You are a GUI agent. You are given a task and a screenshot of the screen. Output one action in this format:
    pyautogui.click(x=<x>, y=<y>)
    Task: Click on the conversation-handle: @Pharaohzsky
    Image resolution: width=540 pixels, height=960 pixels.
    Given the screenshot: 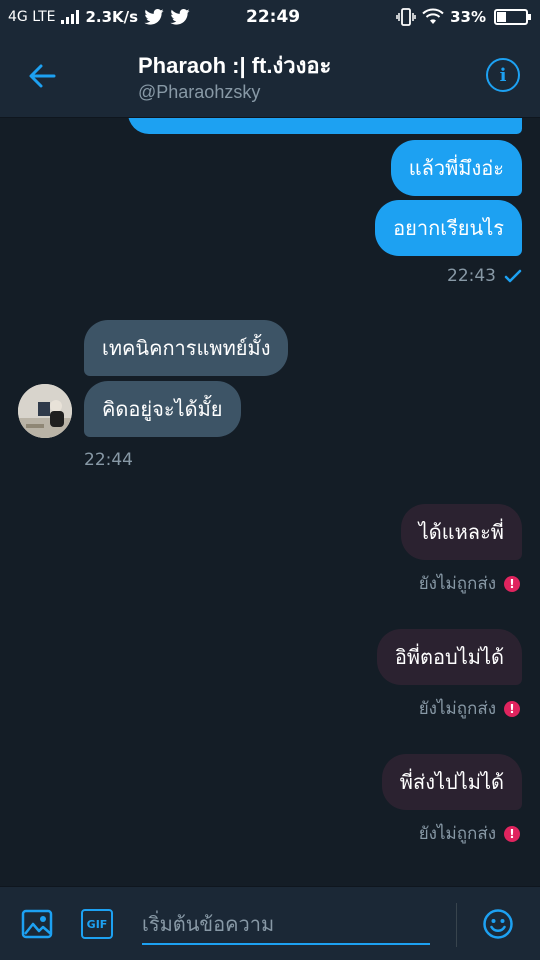 What is the action you would take?
    pyautogui.click(x=199, y=92)
    